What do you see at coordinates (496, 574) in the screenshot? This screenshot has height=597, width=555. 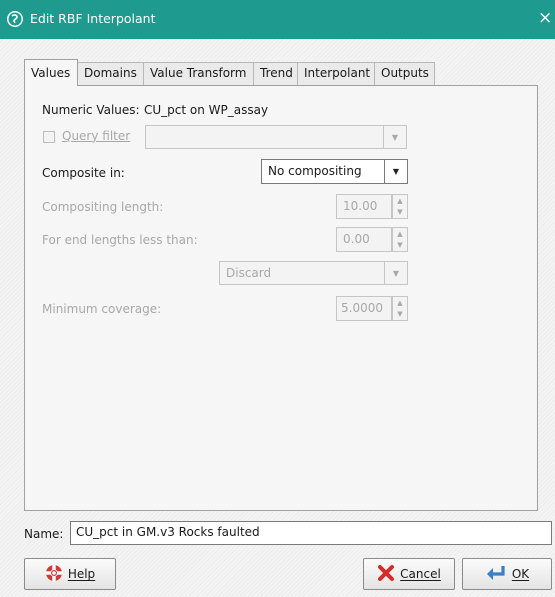 I see `return-arrow-icon` at bounding box center [496, 574].